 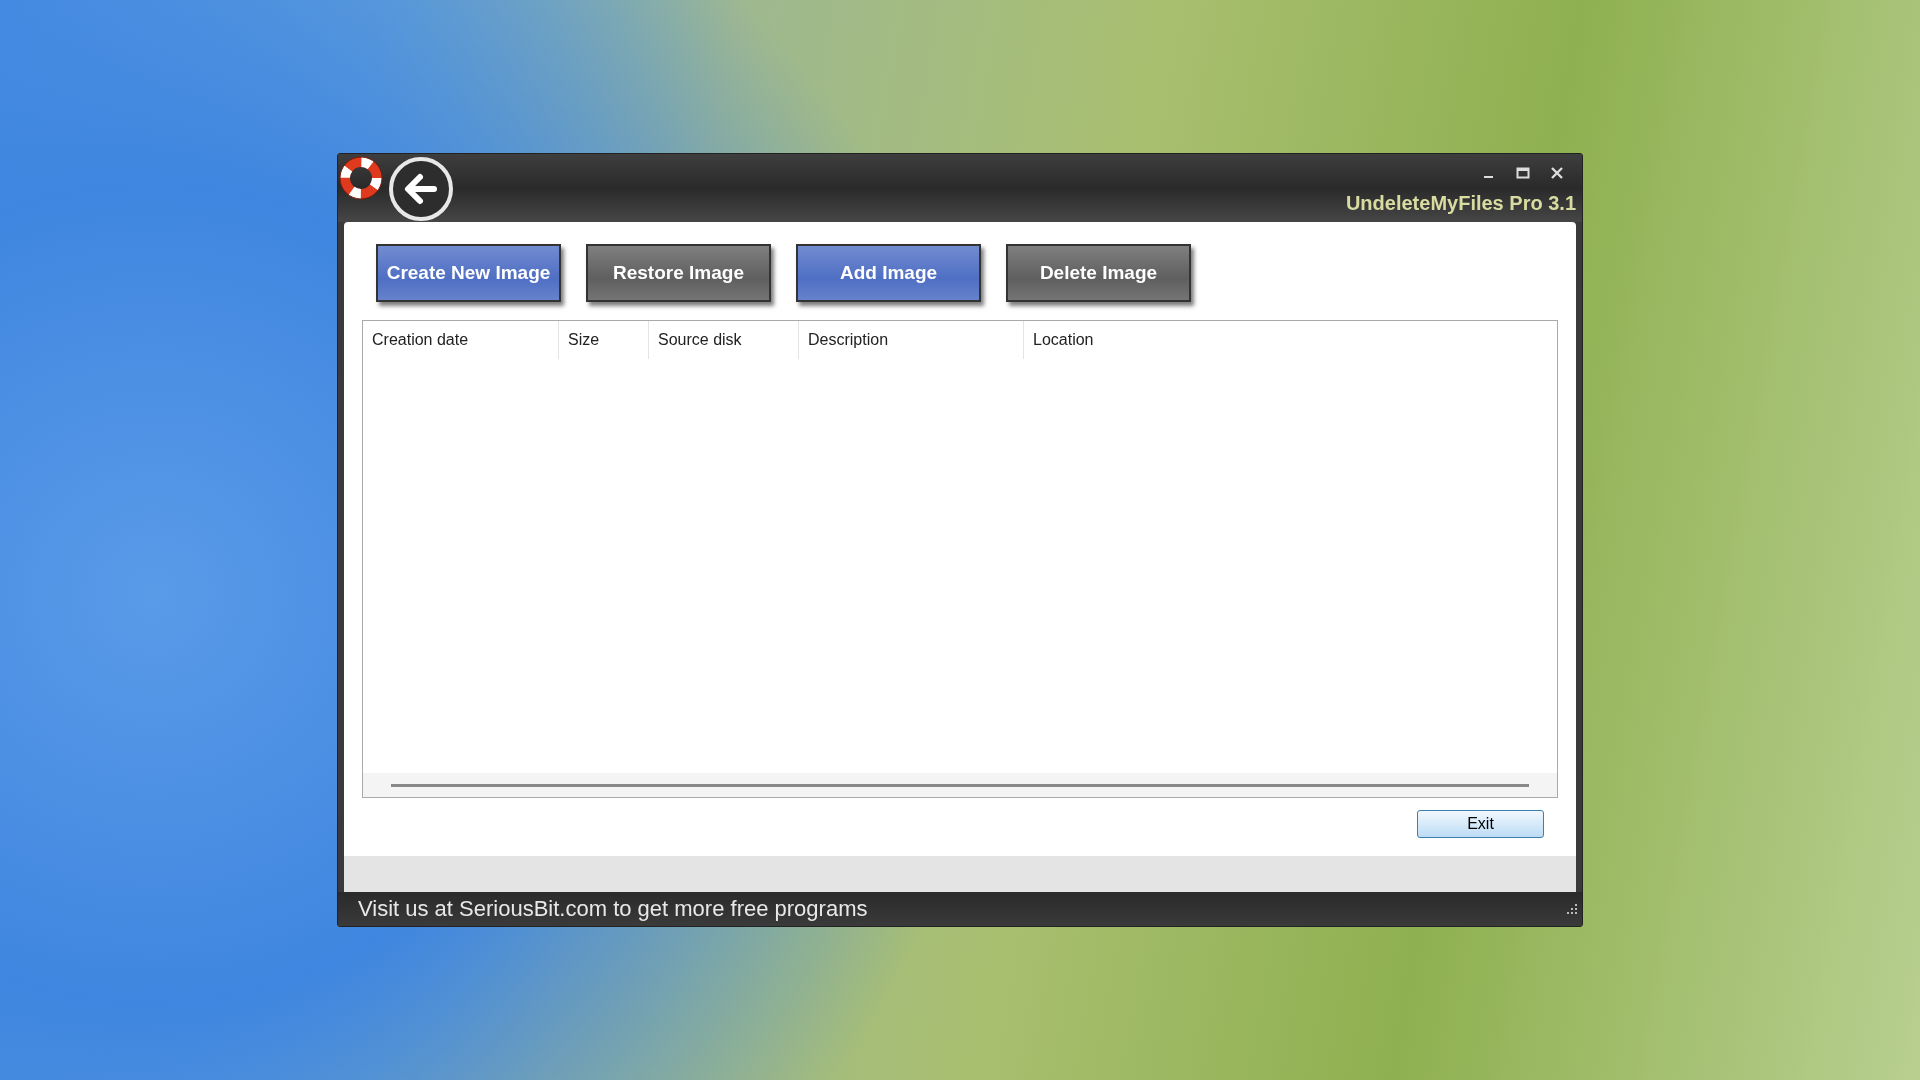 What do you see at coordinates (461, 340) in the screenshot?
I see `column-header: Creation date` at bounding box center [461, 340].